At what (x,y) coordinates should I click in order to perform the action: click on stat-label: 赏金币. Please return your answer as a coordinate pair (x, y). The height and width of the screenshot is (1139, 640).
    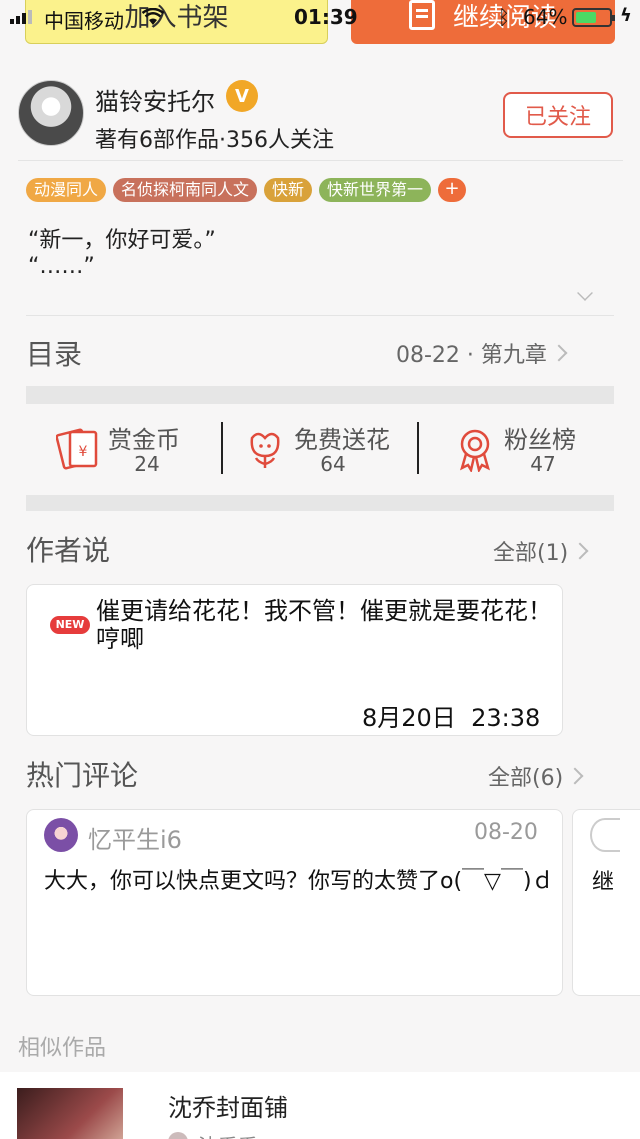
    Looking at the image, I should click on (144, 440).